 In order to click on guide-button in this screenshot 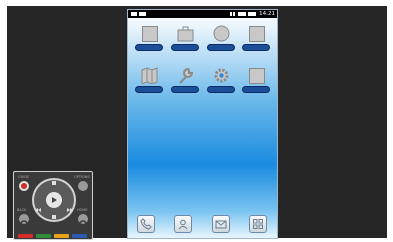, I will do `click(24, 186)`.